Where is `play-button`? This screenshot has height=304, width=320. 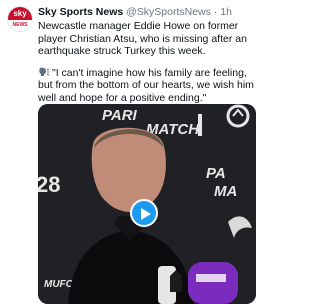 play-button is located at coordinates (144, 213).